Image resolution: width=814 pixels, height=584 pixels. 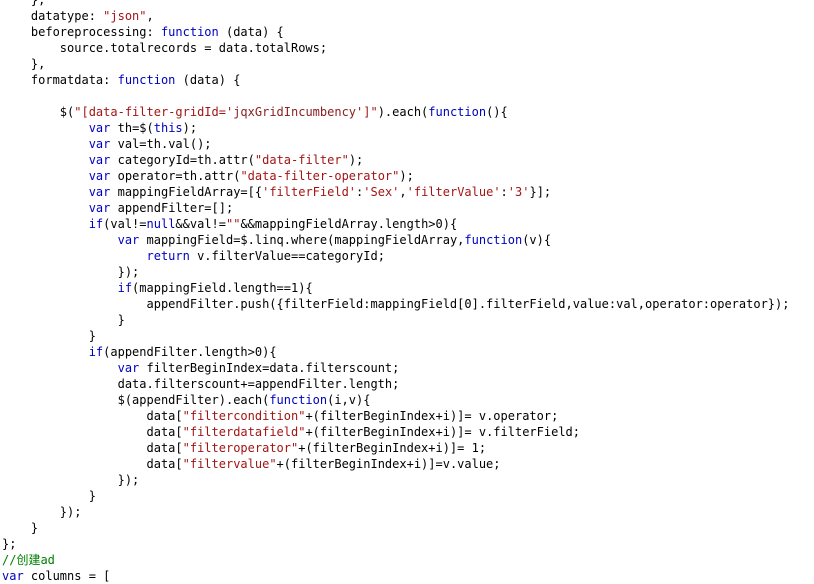 What do you see at coordinates (309, 192) in the screenshot?
I see `code-token-str: 'filterField'` at bounding box center [309, 192].